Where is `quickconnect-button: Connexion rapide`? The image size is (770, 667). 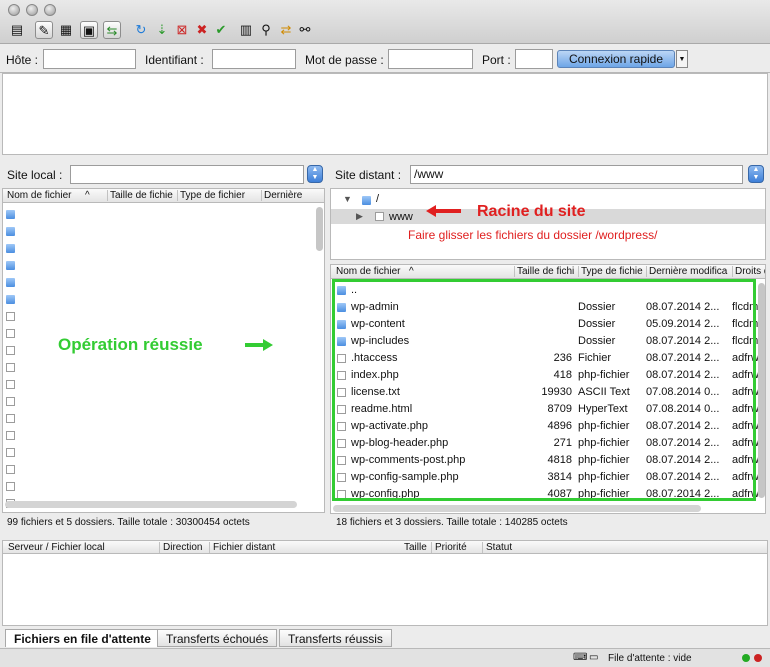
quickconnect-button: Connexion rapide is located at coordinates (616, 59).